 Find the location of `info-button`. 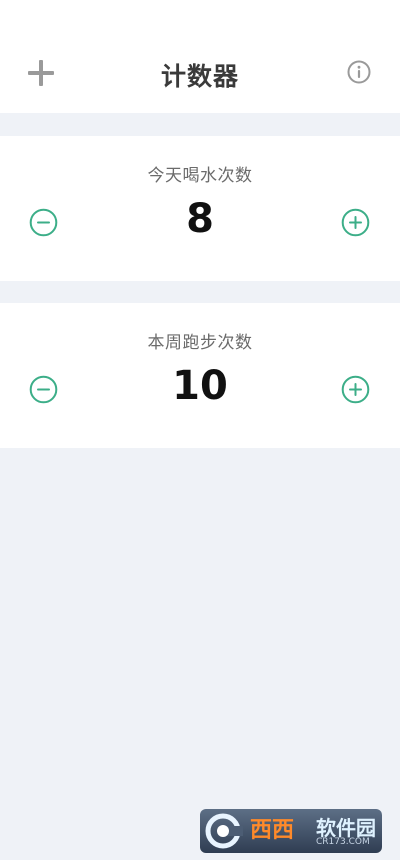

info-button is located at coordinates (359, 72).